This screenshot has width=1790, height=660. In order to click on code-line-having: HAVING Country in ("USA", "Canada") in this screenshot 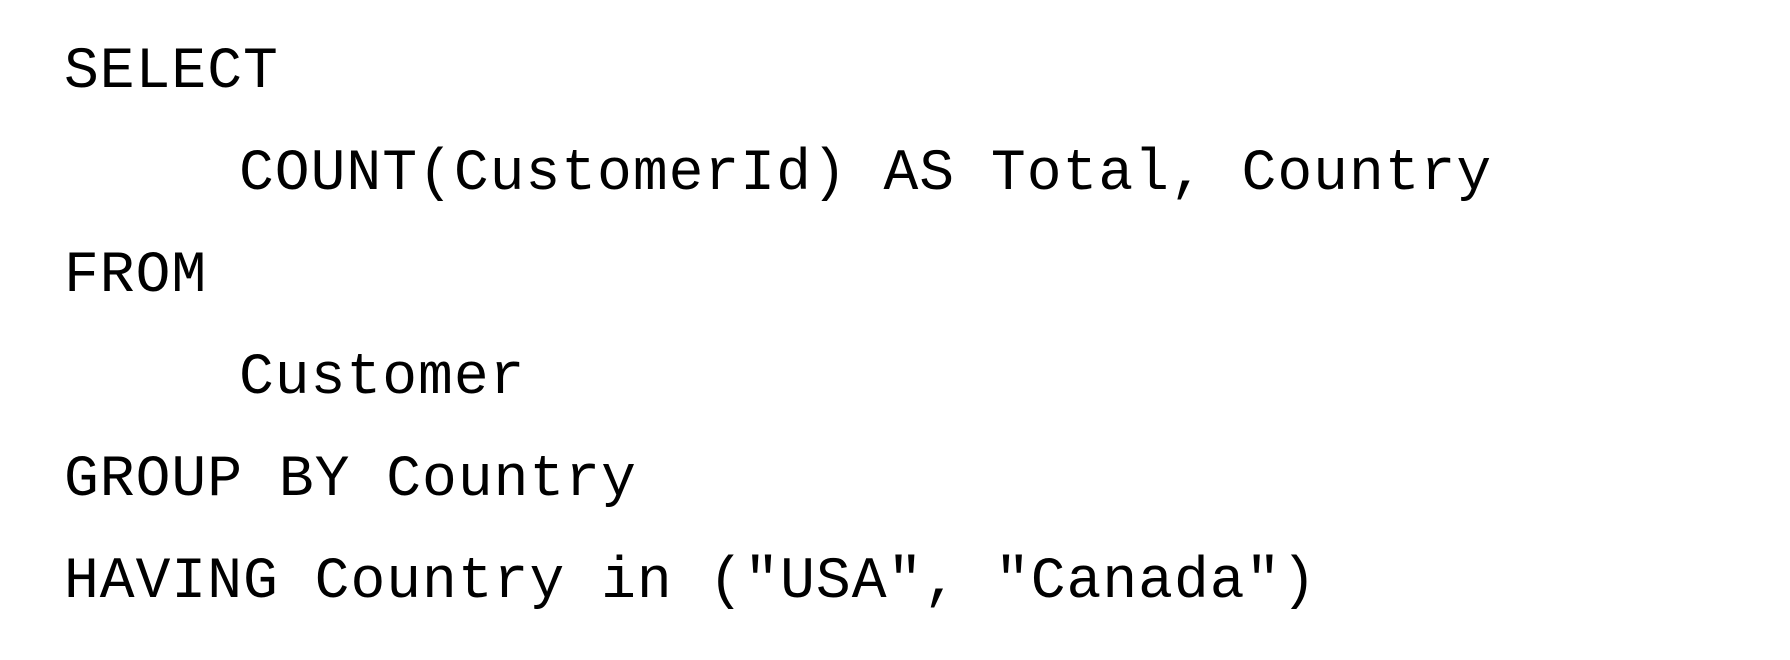, I will do `click(691, 582)`.